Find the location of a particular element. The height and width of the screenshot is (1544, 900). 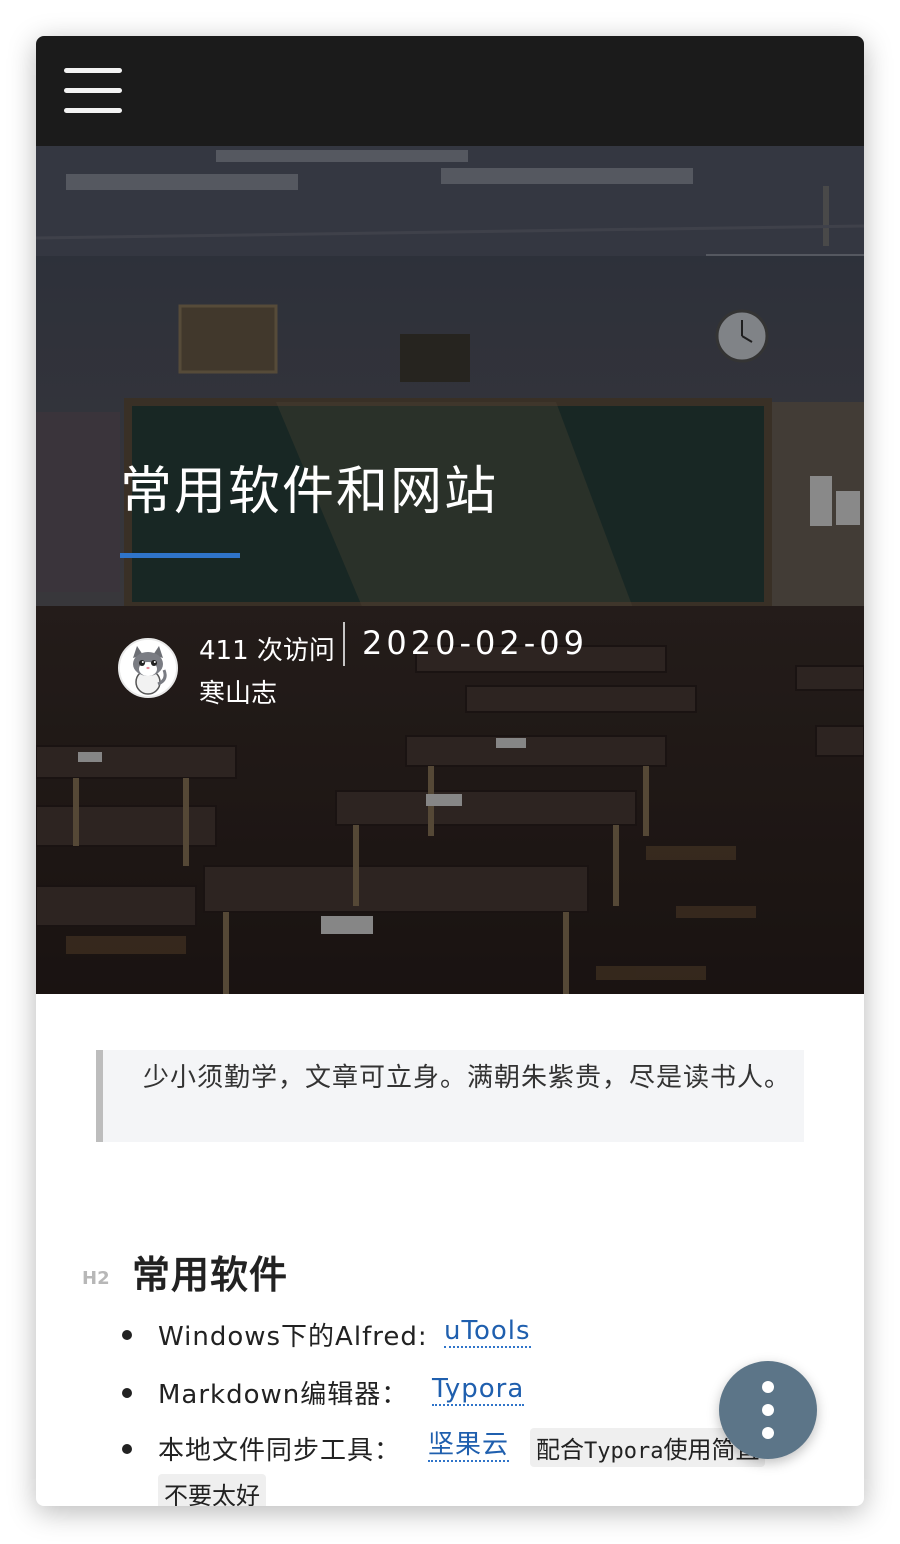

heading-level-badge: H2 is located at coordinates (96, 1278).